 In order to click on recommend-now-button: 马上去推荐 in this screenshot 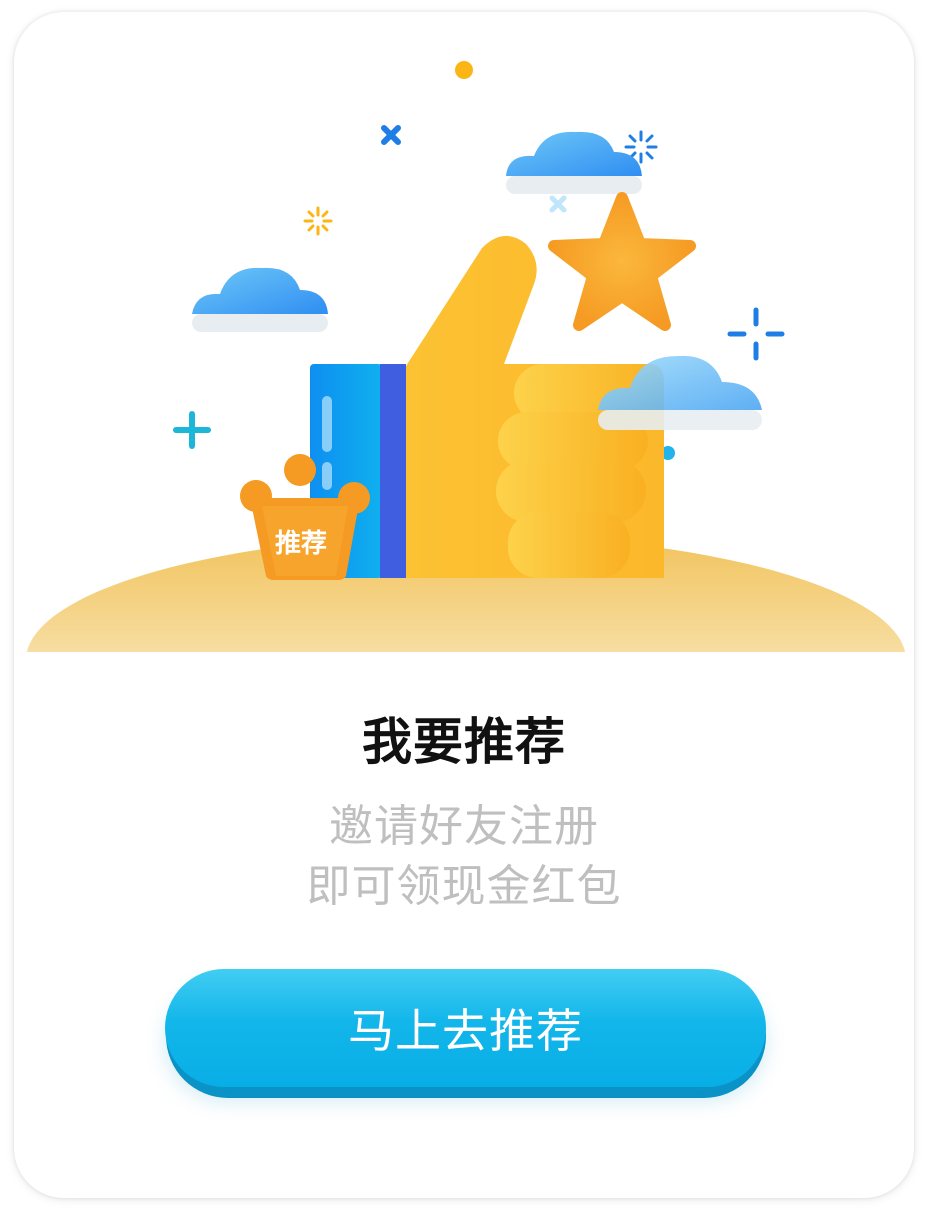, I will do `click(465, 1028)`.